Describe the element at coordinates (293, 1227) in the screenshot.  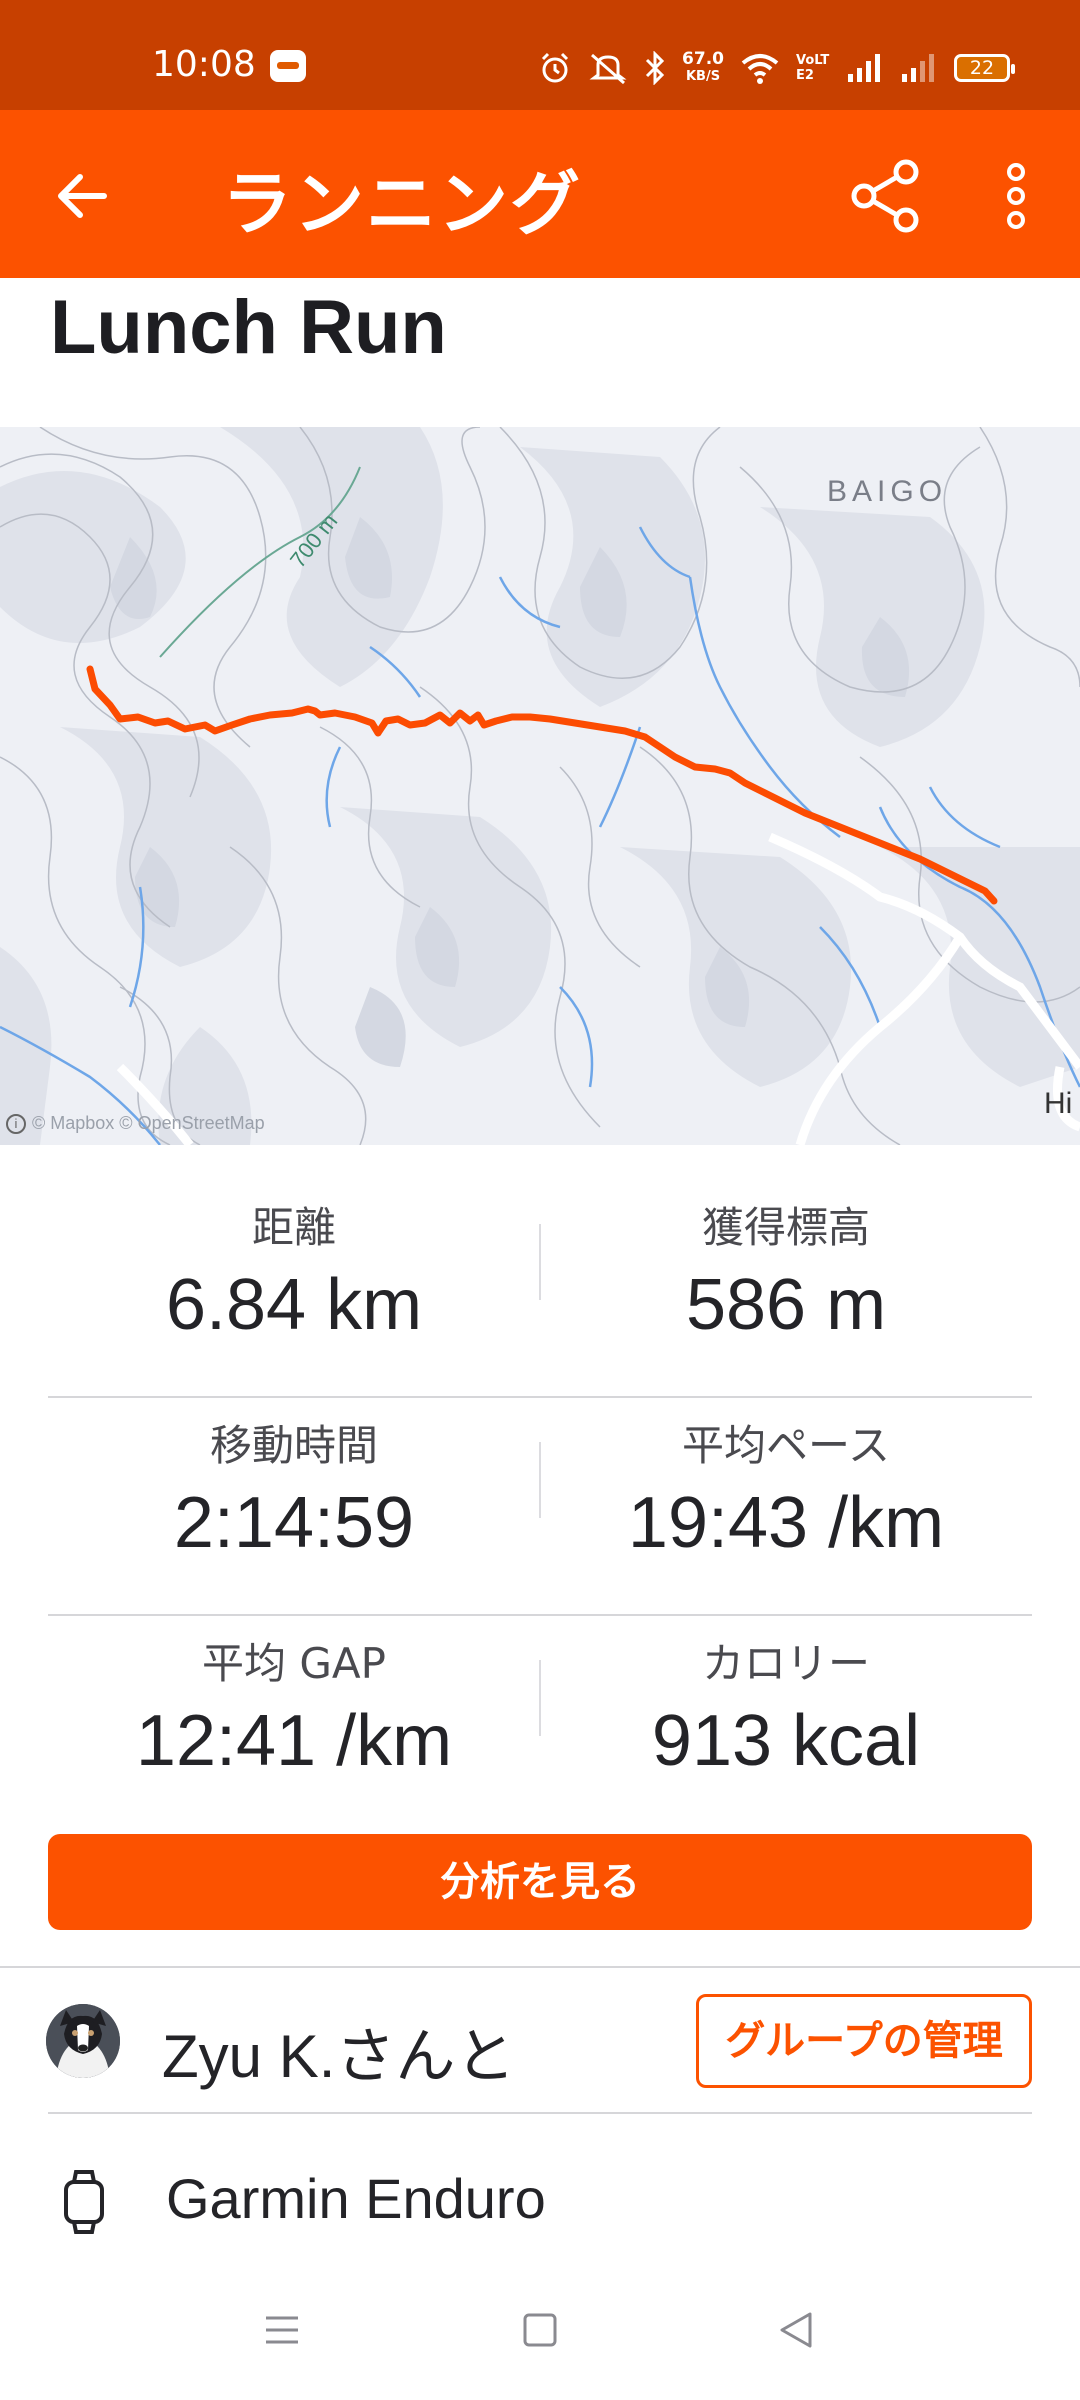
I see `stat-label: 距離` at that location.